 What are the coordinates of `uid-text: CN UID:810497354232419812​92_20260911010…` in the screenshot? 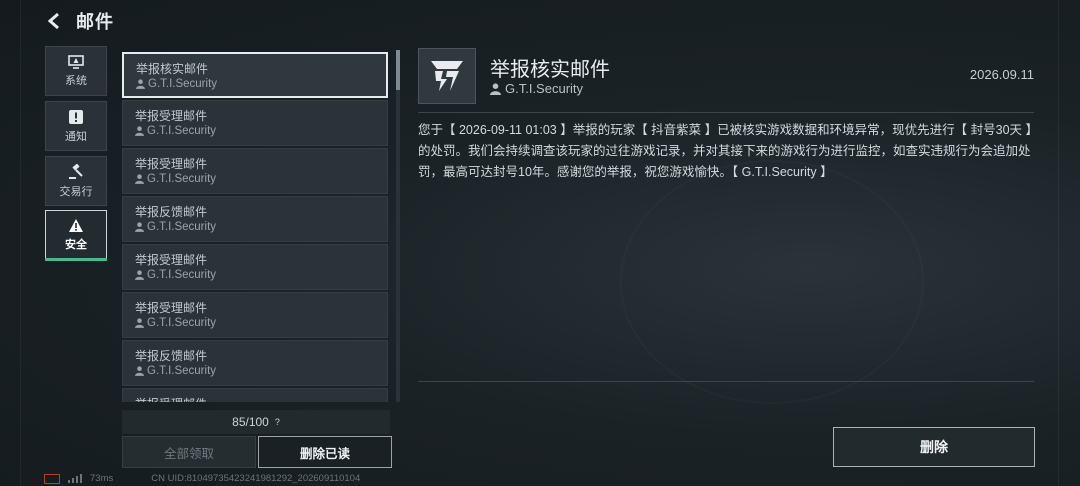 It's located at (256, 478).